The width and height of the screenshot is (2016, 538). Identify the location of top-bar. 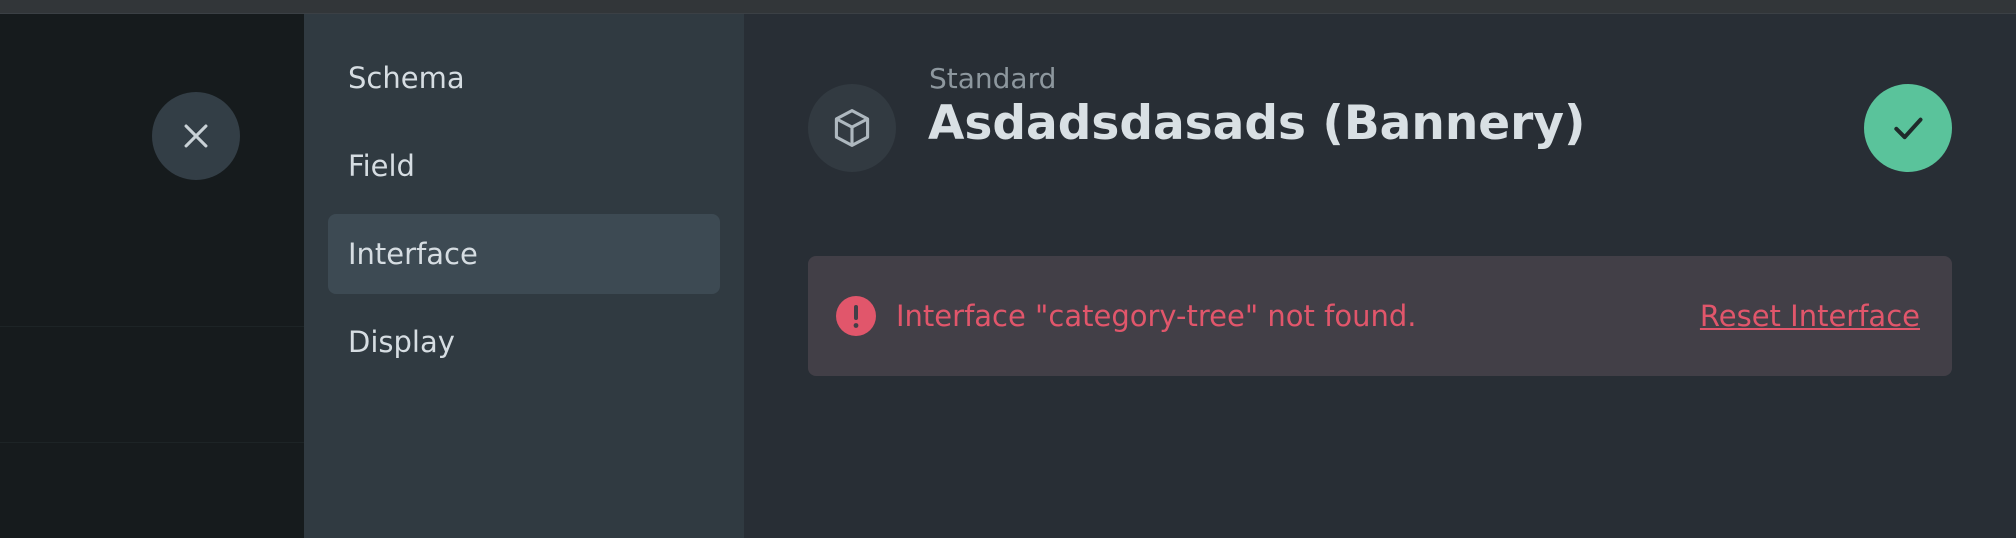
(1008, 7).